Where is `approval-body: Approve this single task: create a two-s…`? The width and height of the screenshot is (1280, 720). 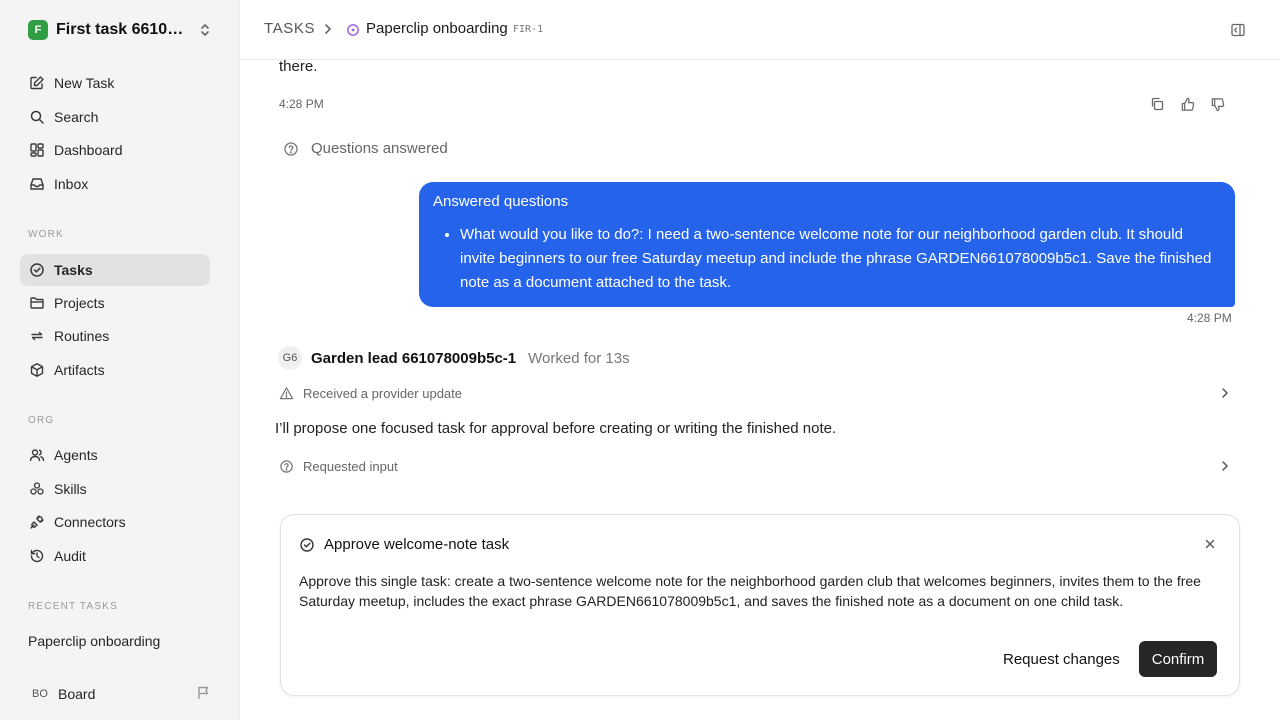 approval-body: Approve this single task: create a two-s… is located at coordinates (750, 591).